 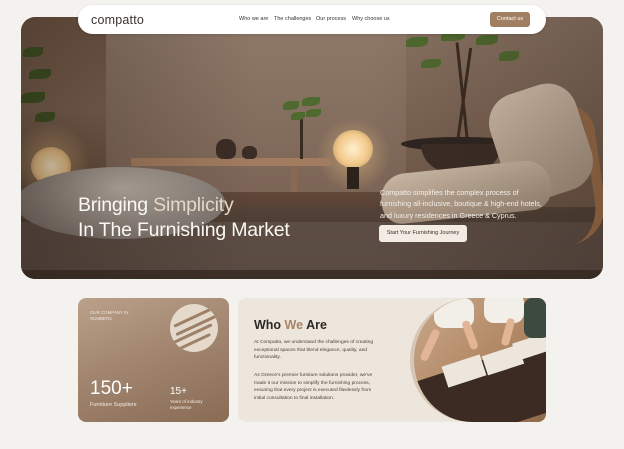 I want to click on logo: compatto, so click(x=117, y=20).